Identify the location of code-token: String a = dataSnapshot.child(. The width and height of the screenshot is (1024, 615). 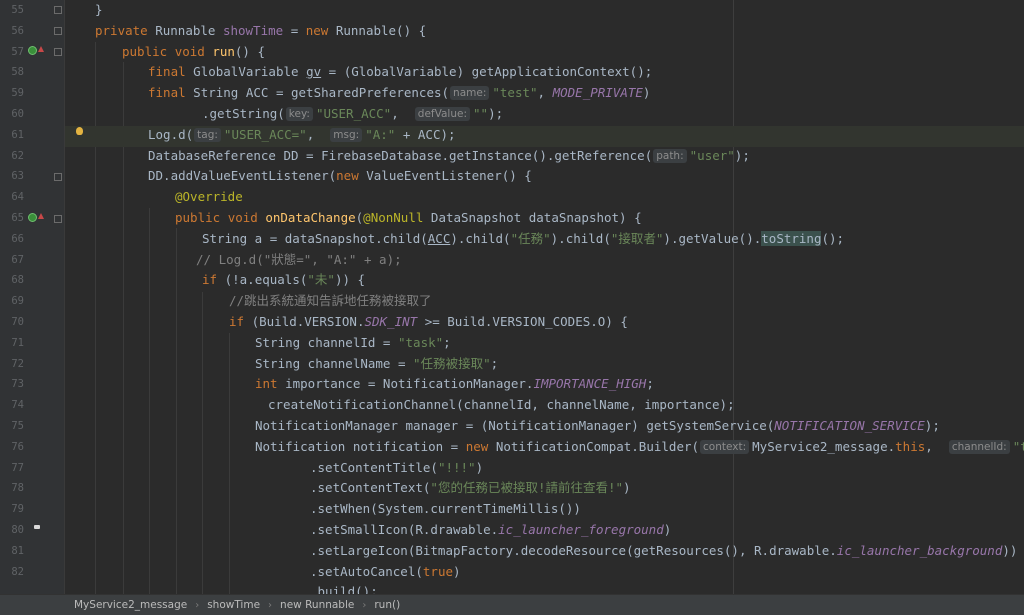
(315, 238).